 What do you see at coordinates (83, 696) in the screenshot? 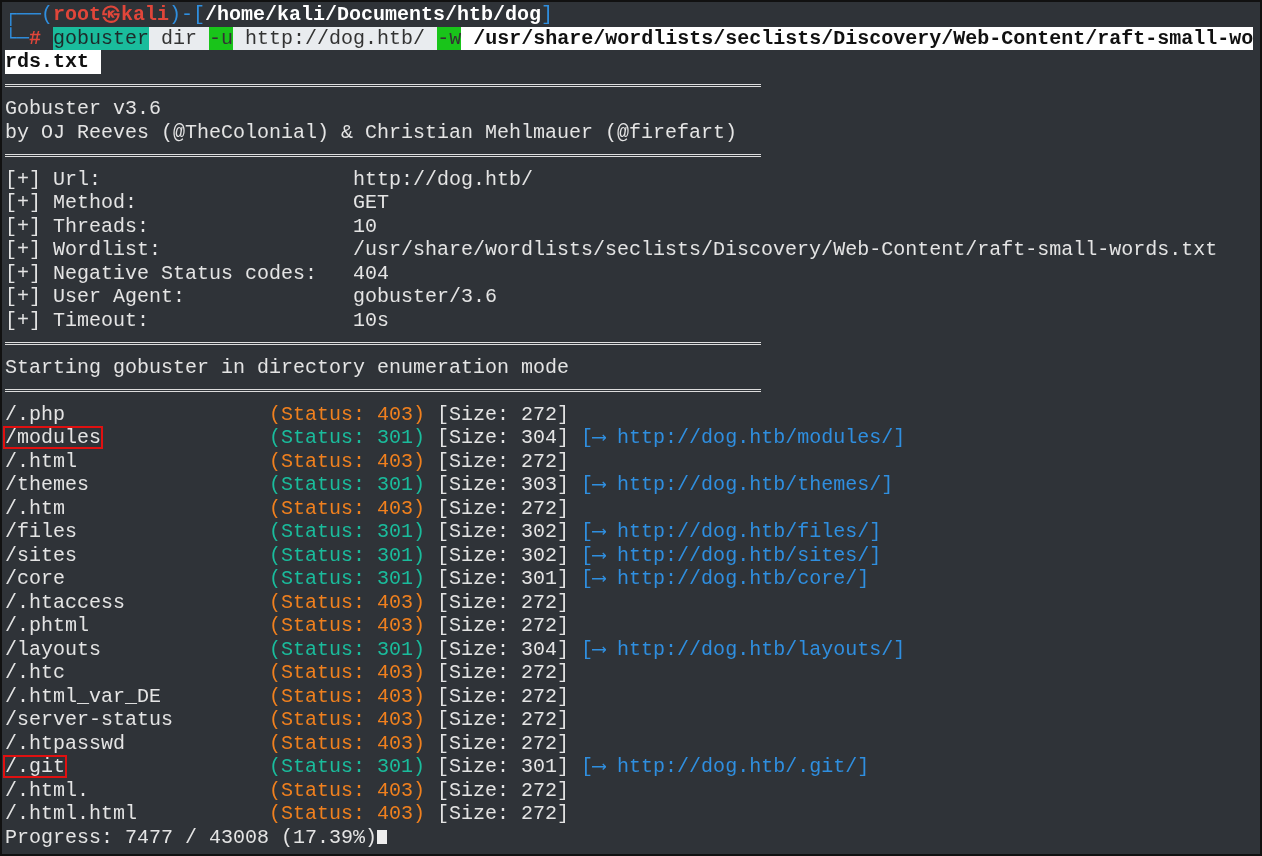
I see `result-path: /.html_var_DE` at bounding box center [83, 696].